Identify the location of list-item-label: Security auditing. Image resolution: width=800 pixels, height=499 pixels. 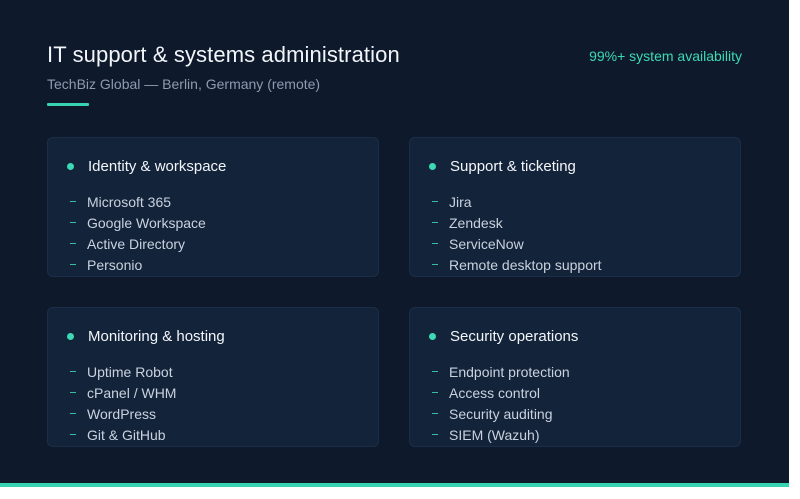
(501, 413).